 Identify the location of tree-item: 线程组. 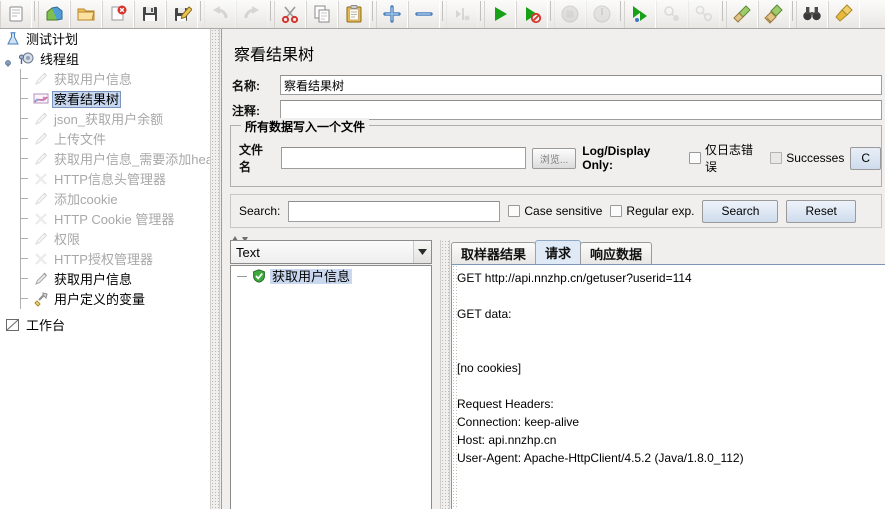
(105, 59).